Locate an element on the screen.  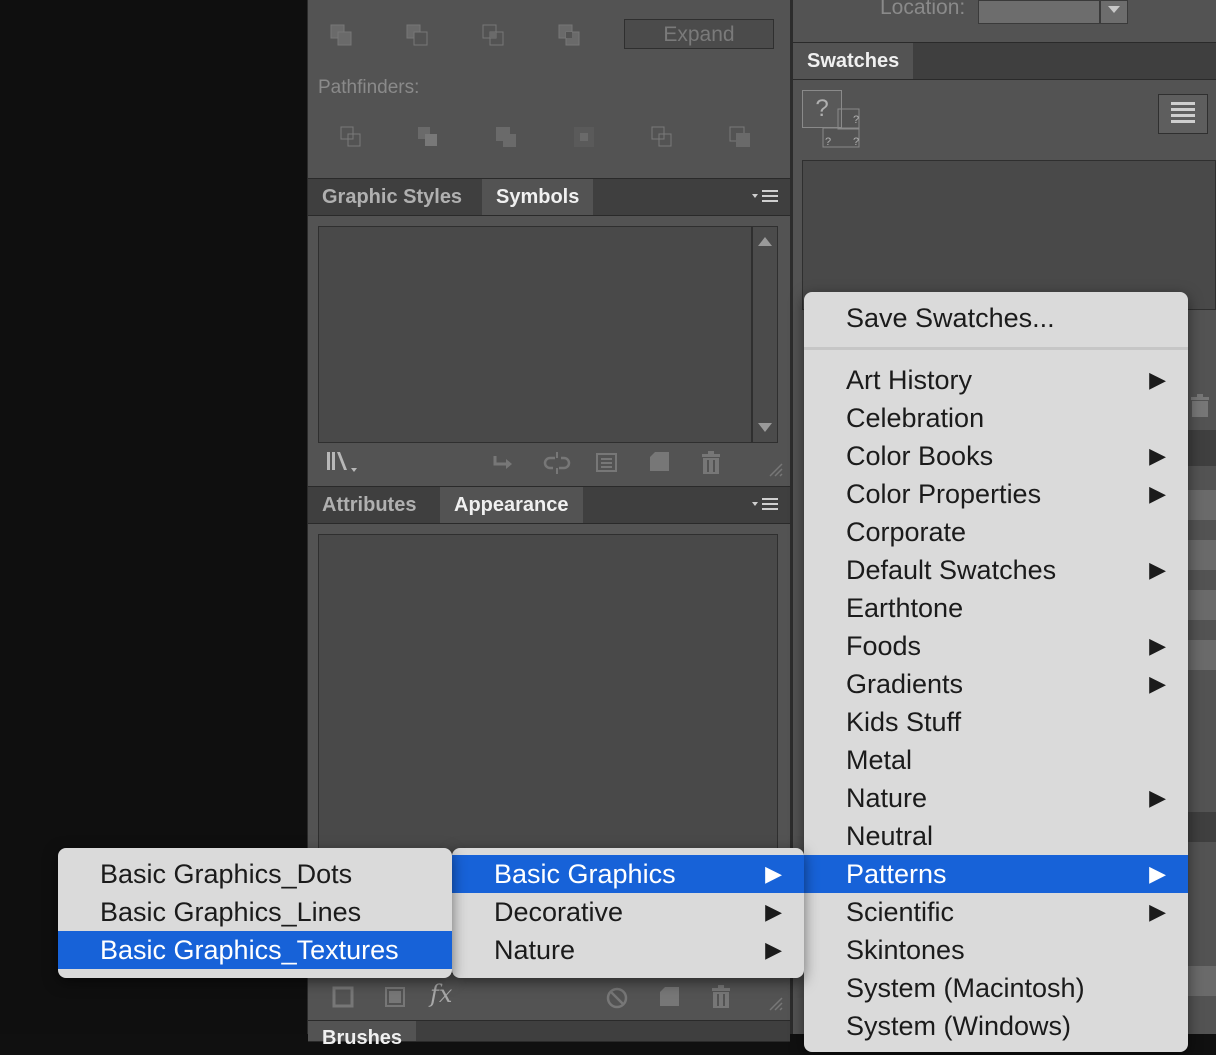
delete-item-icon is located at coordinates (721, 999).